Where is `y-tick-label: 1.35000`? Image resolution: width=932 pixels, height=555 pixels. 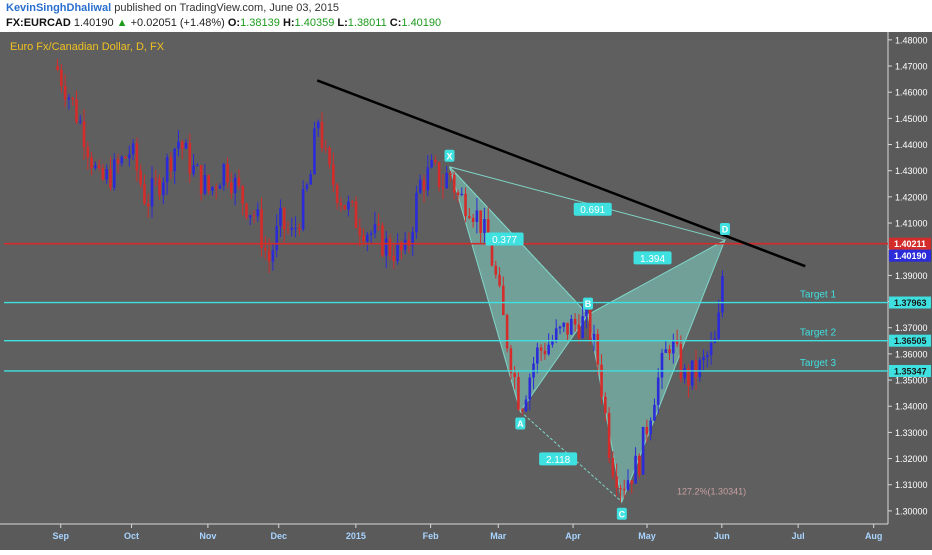 y-tick-label: 1.35000 is located at coordinates (911, 381).